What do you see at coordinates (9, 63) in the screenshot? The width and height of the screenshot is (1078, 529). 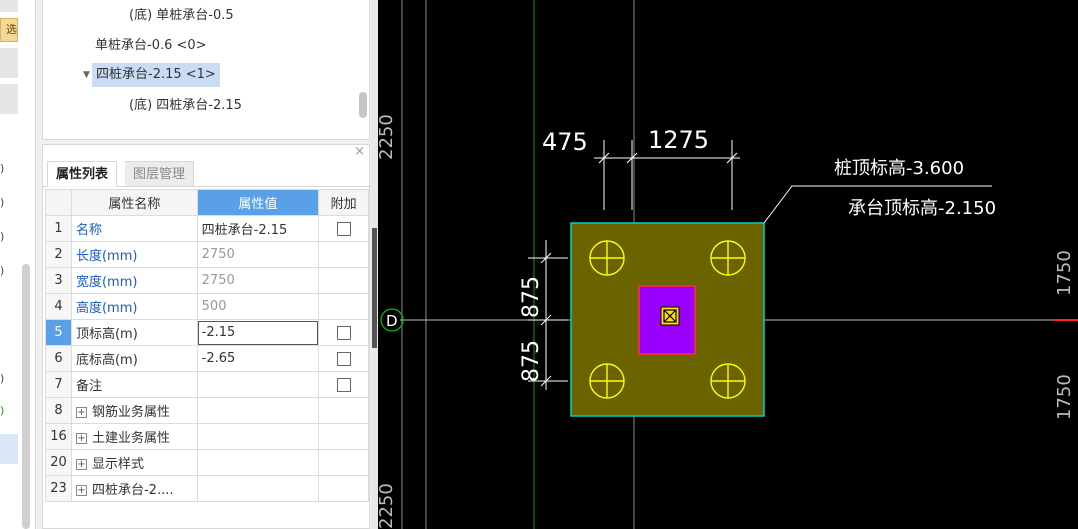 I see `left-strip-button-a` at bounding box center [9, 63].